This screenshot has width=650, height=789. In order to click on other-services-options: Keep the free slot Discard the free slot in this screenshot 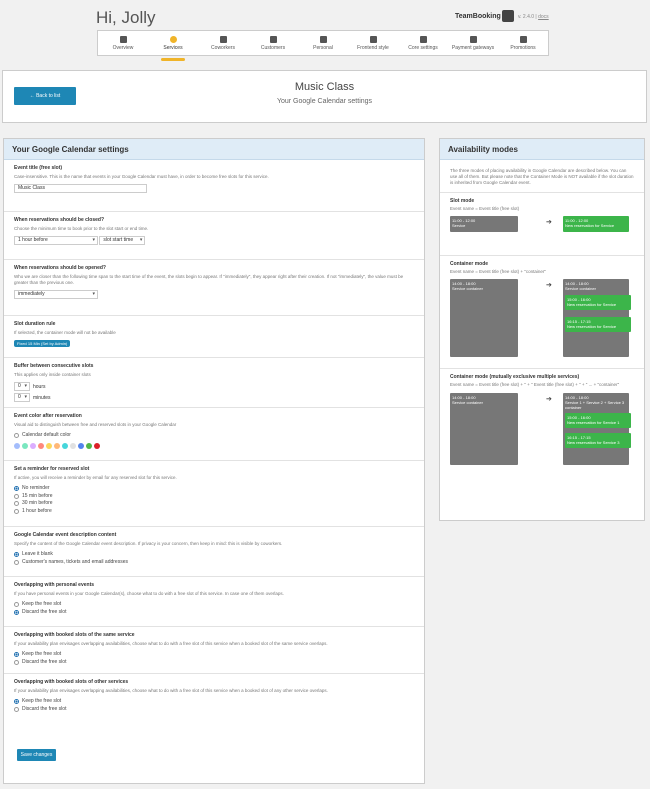, I will do `click(214, 705)`.